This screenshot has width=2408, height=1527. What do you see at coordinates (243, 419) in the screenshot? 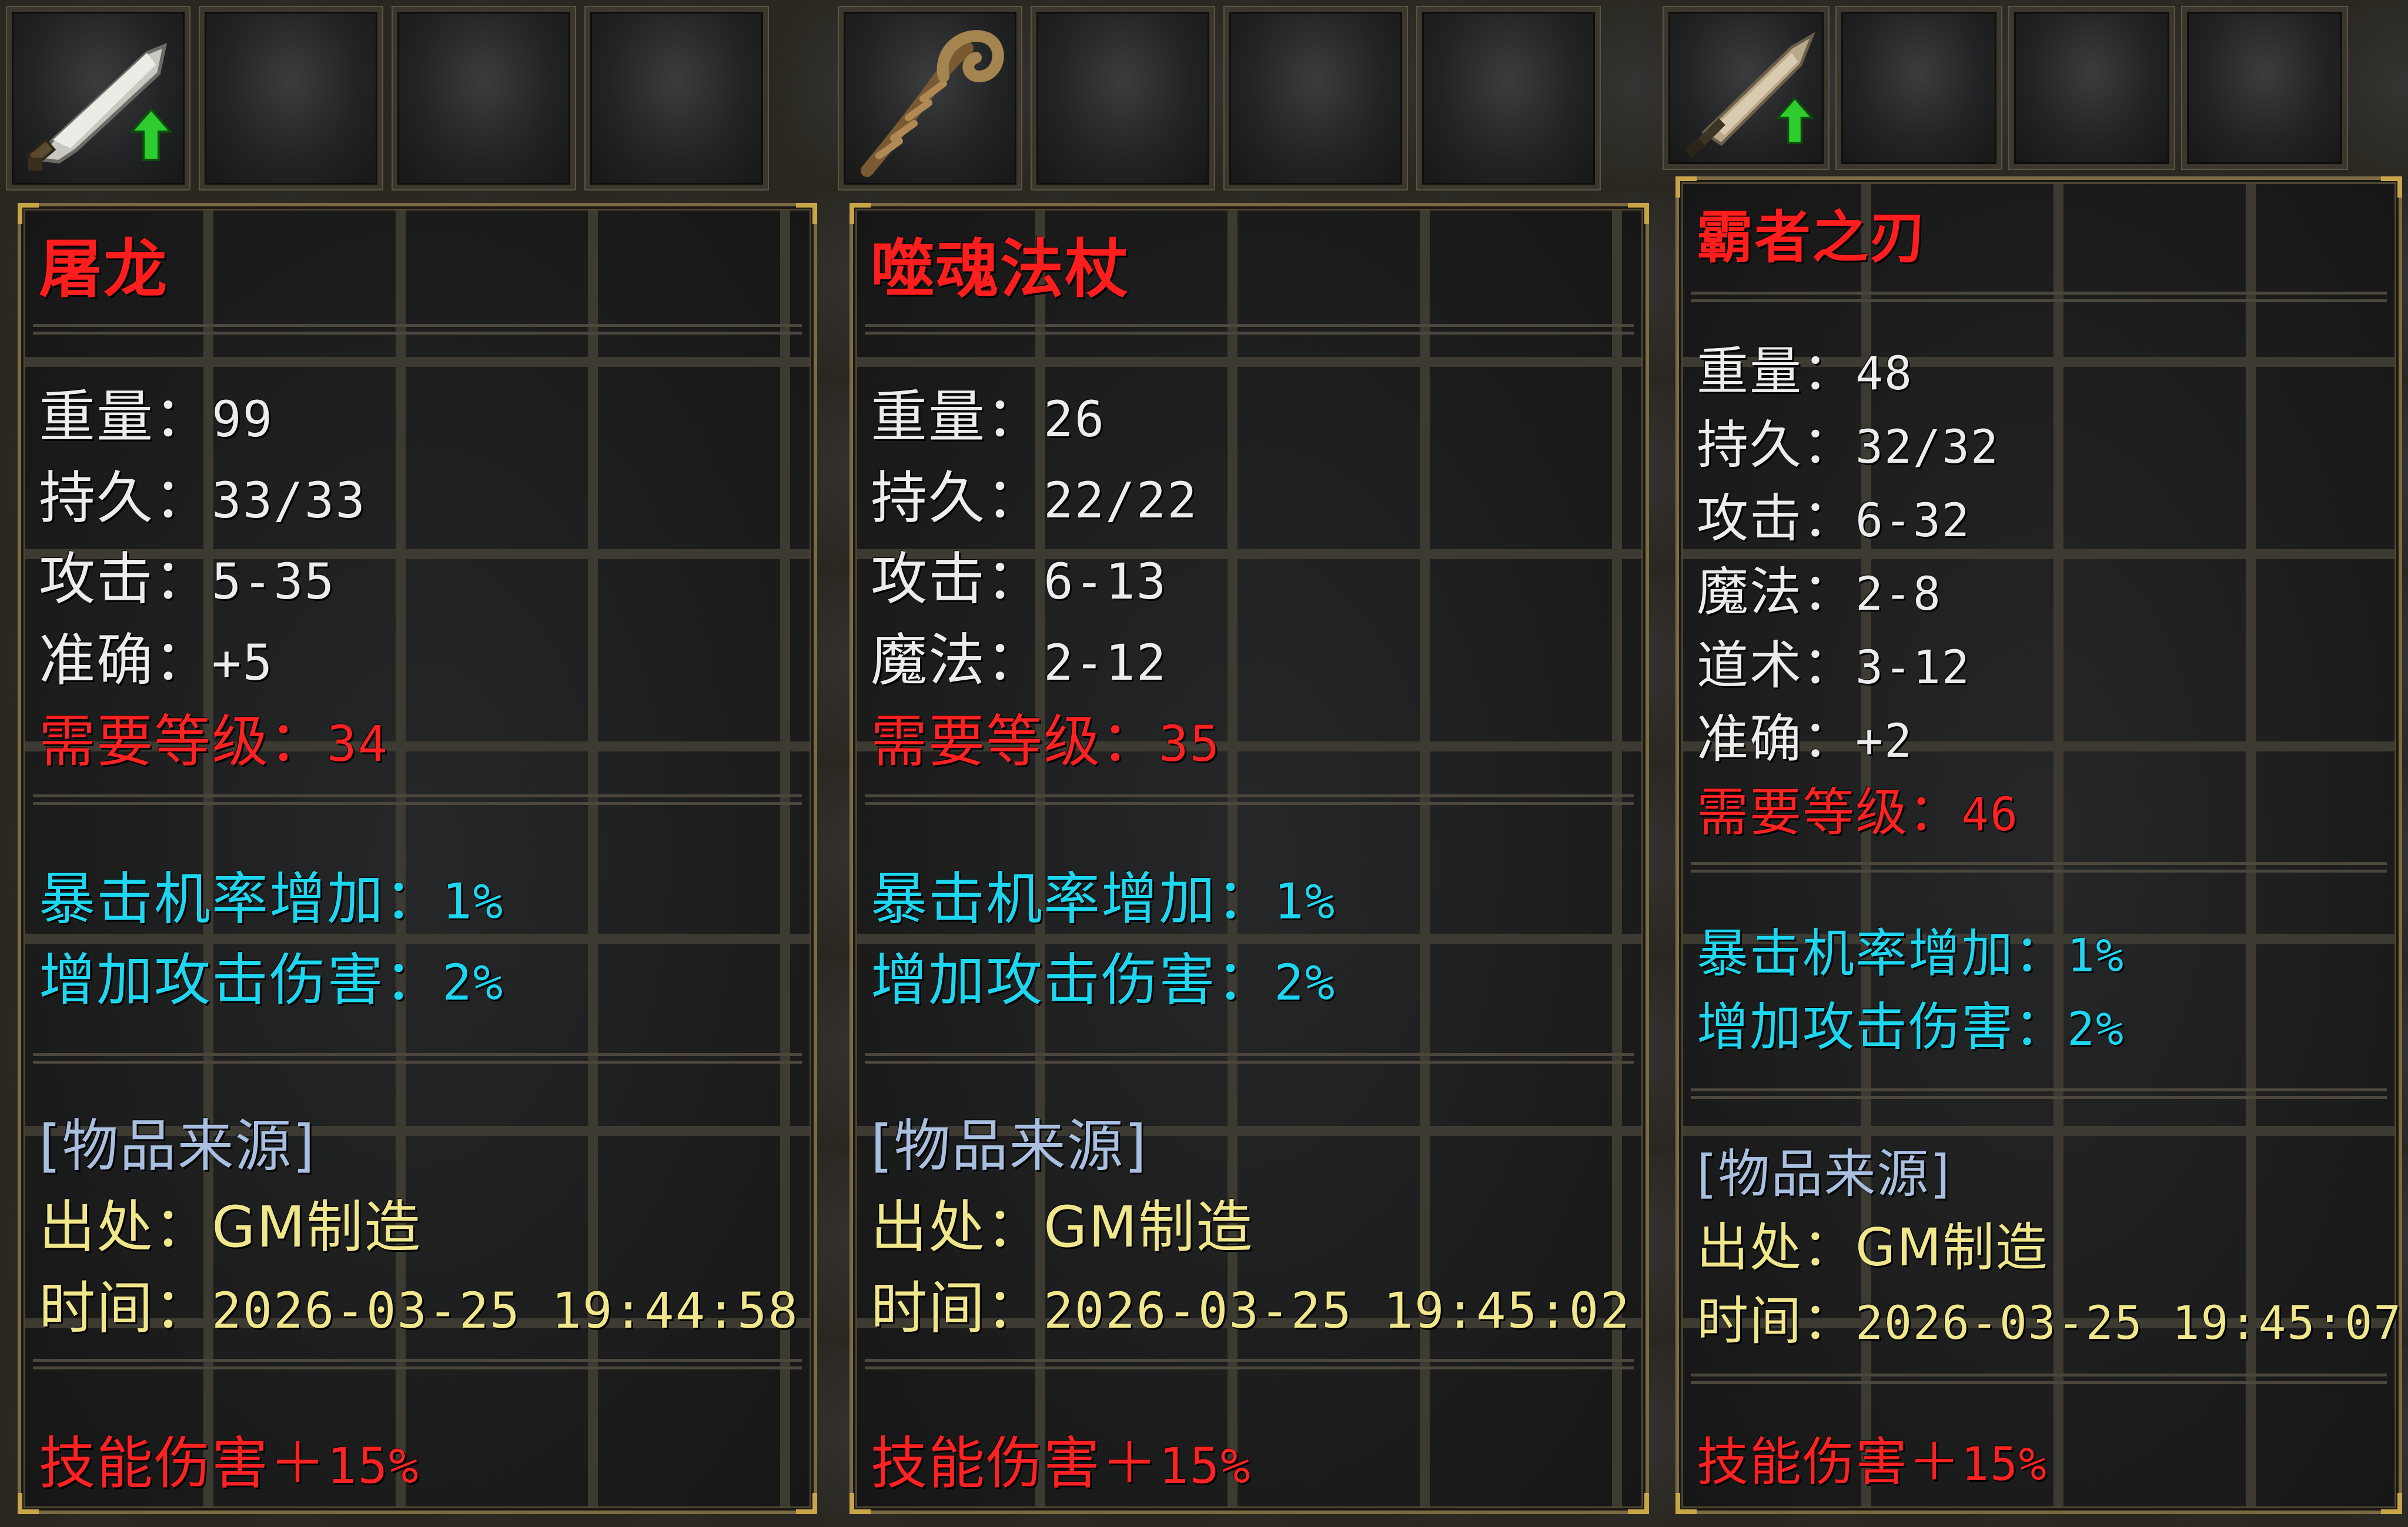
I see `stat-value: 99` at bounding box center [243, 419].